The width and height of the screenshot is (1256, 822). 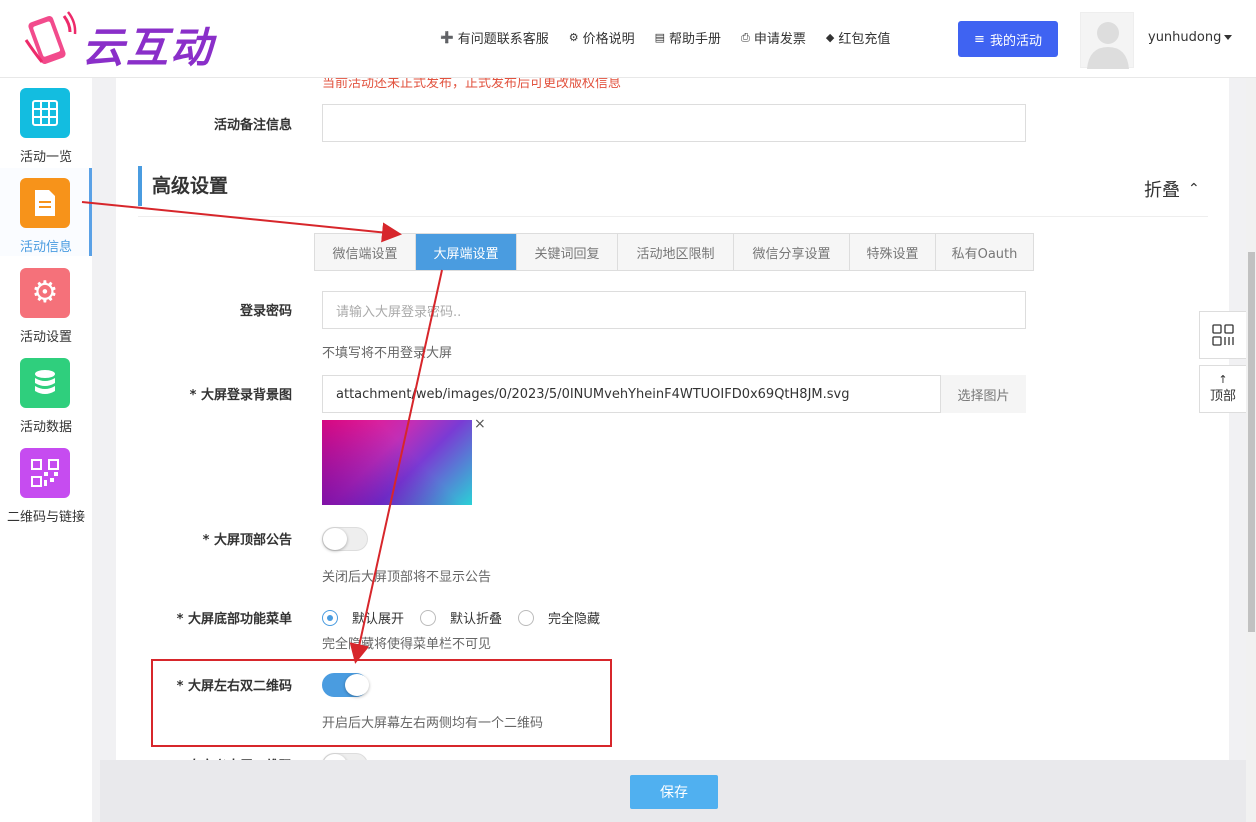 What do you see at coordinates (148, 47) in the screenshot?
I see `logo-text: 云互动` at bounding box center [148, 47].